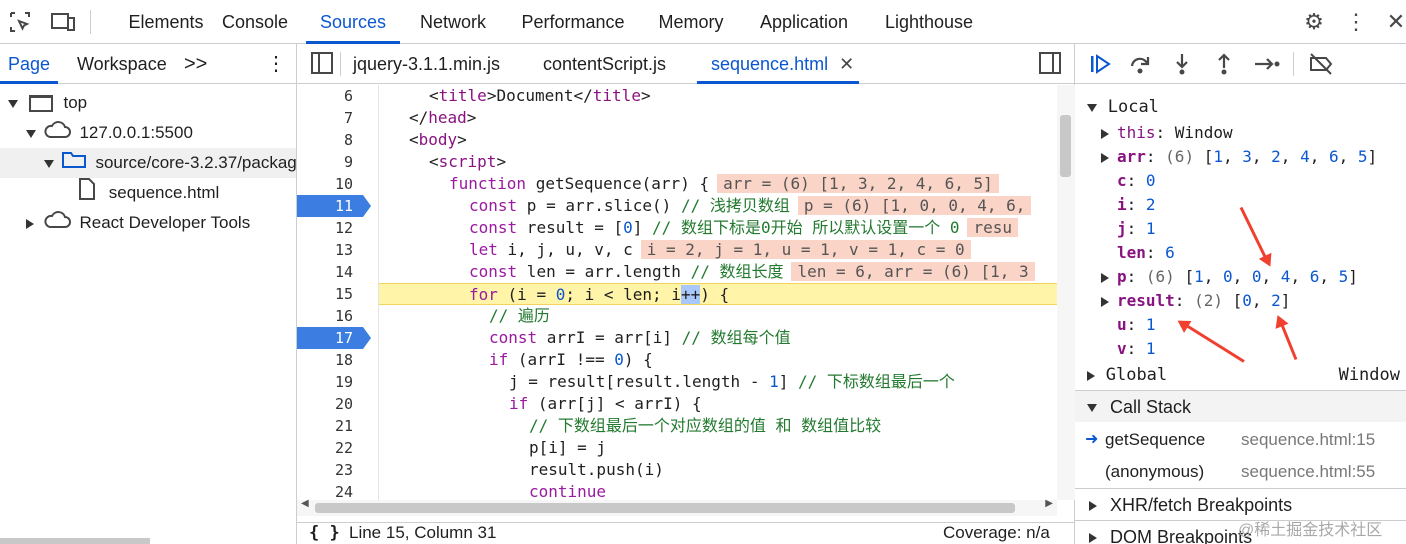 This screenshot has height=544, width=1406. Describe the element at coordinates (1155, 439) in the screenshot. I see `frame-function: getSequence` at that location.